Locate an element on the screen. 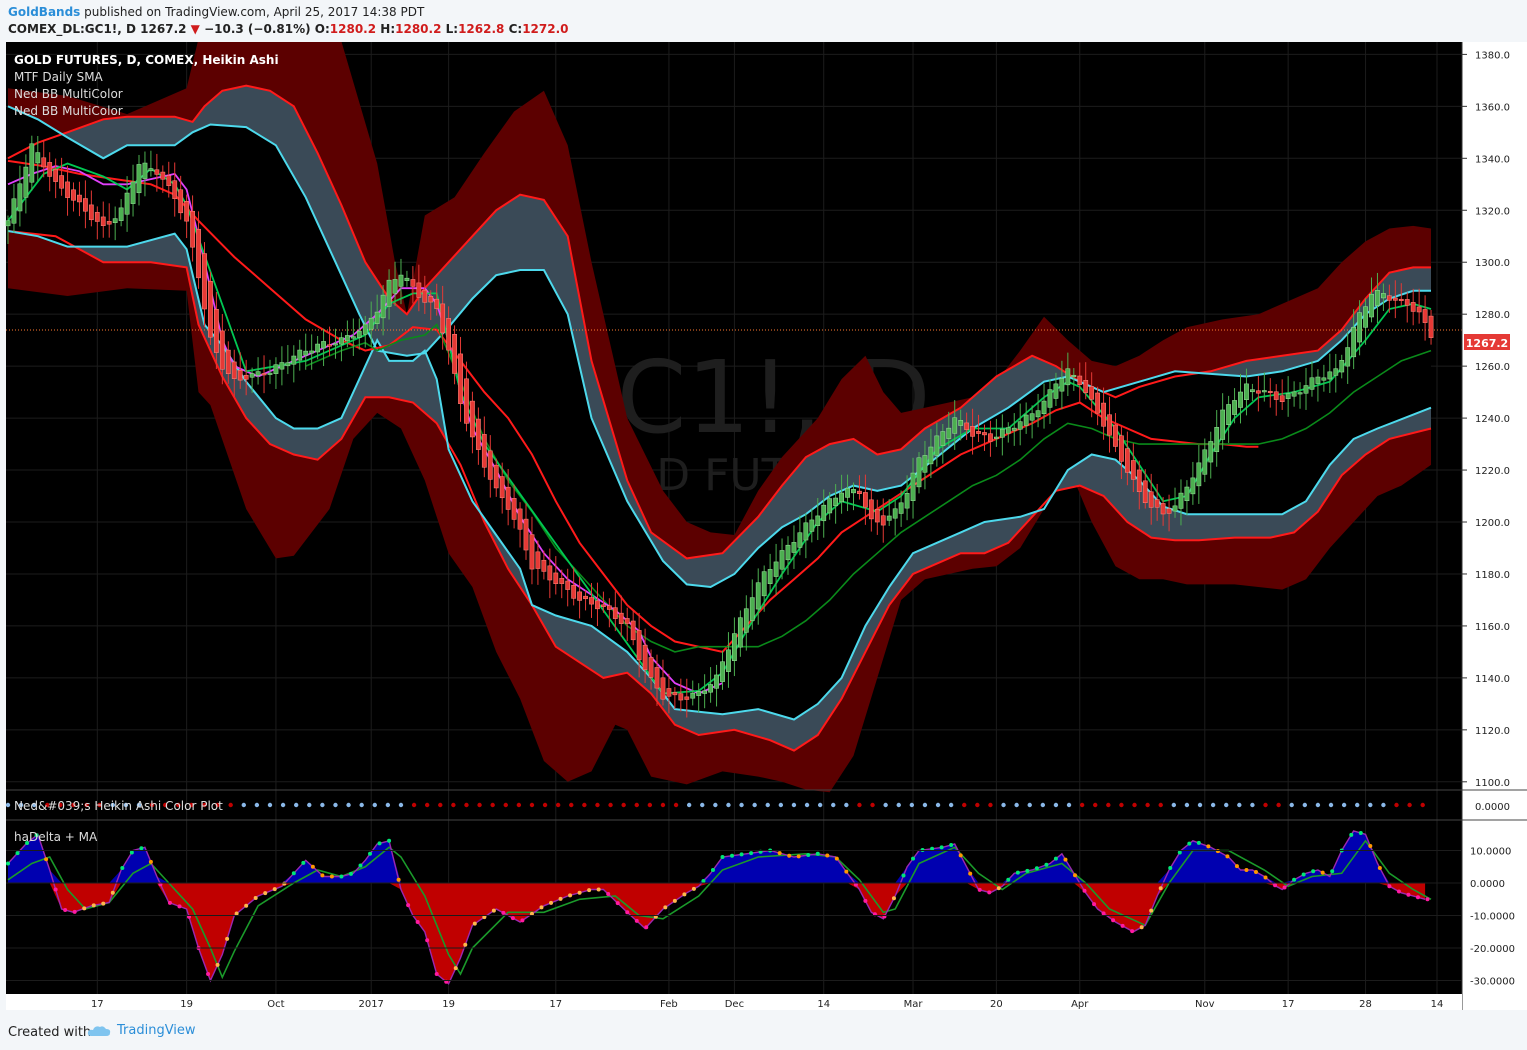 Image resolution: width=1527 pixels, height=1050 pixels. time-tick-label: 14 is located at coordinates (1437, 1004).